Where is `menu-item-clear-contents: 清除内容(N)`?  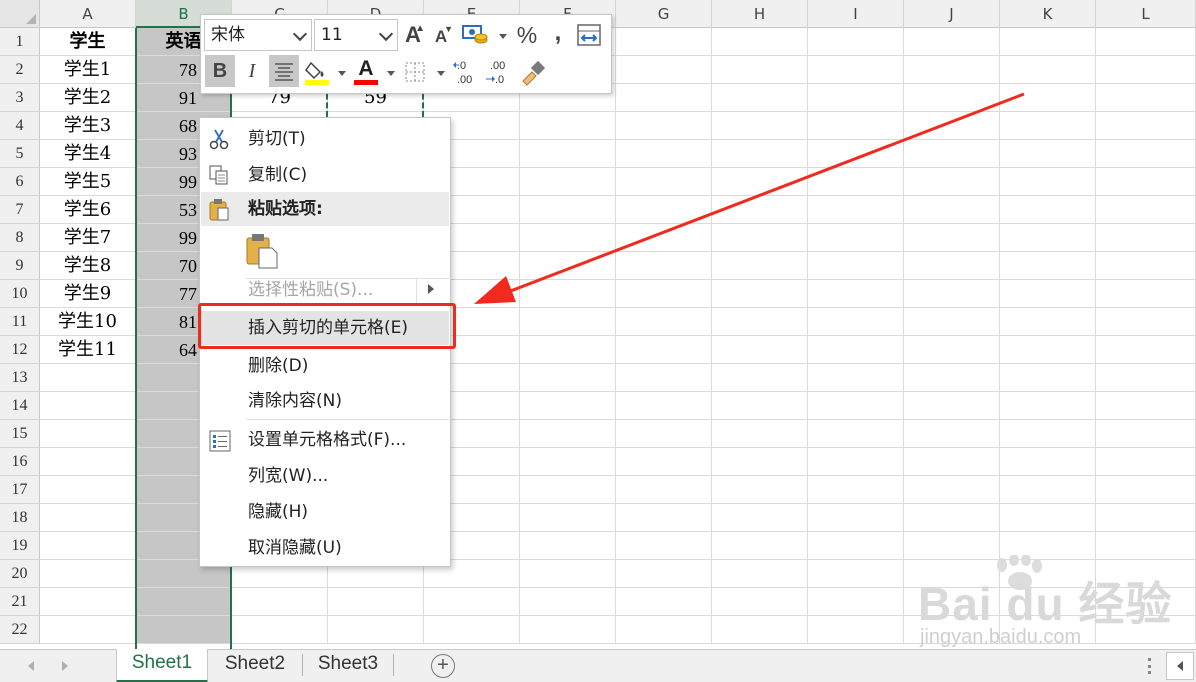
menu-item-clear-contents: 清除内容(N) is located at coordinates (325, 401).